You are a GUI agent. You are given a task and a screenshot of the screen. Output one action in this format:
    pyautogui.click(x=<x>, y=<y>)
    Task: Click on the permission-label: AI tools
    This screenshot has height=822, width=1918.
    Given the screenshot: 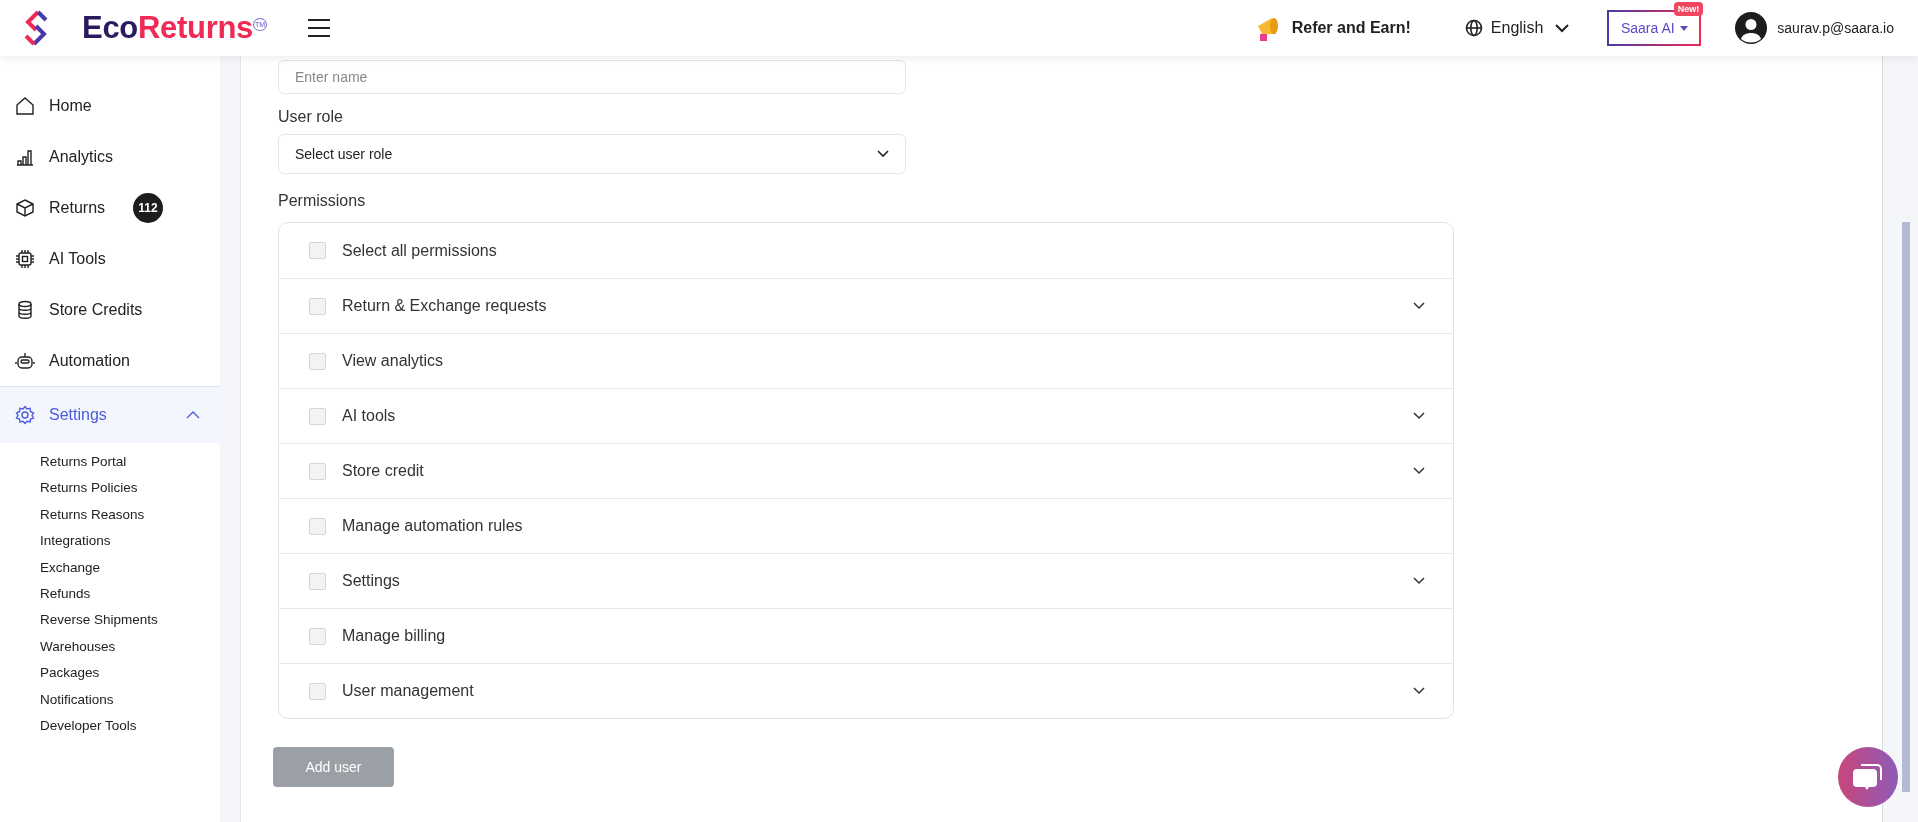 What is the action you would take?
    pyautogui.click(x=369, y=416)
    